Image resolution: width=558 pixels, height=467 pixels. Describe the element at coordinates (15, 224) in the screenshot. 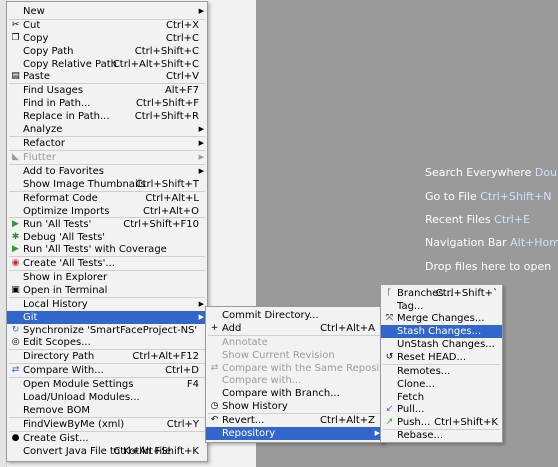

I see `run-icon: ▶` at that location.